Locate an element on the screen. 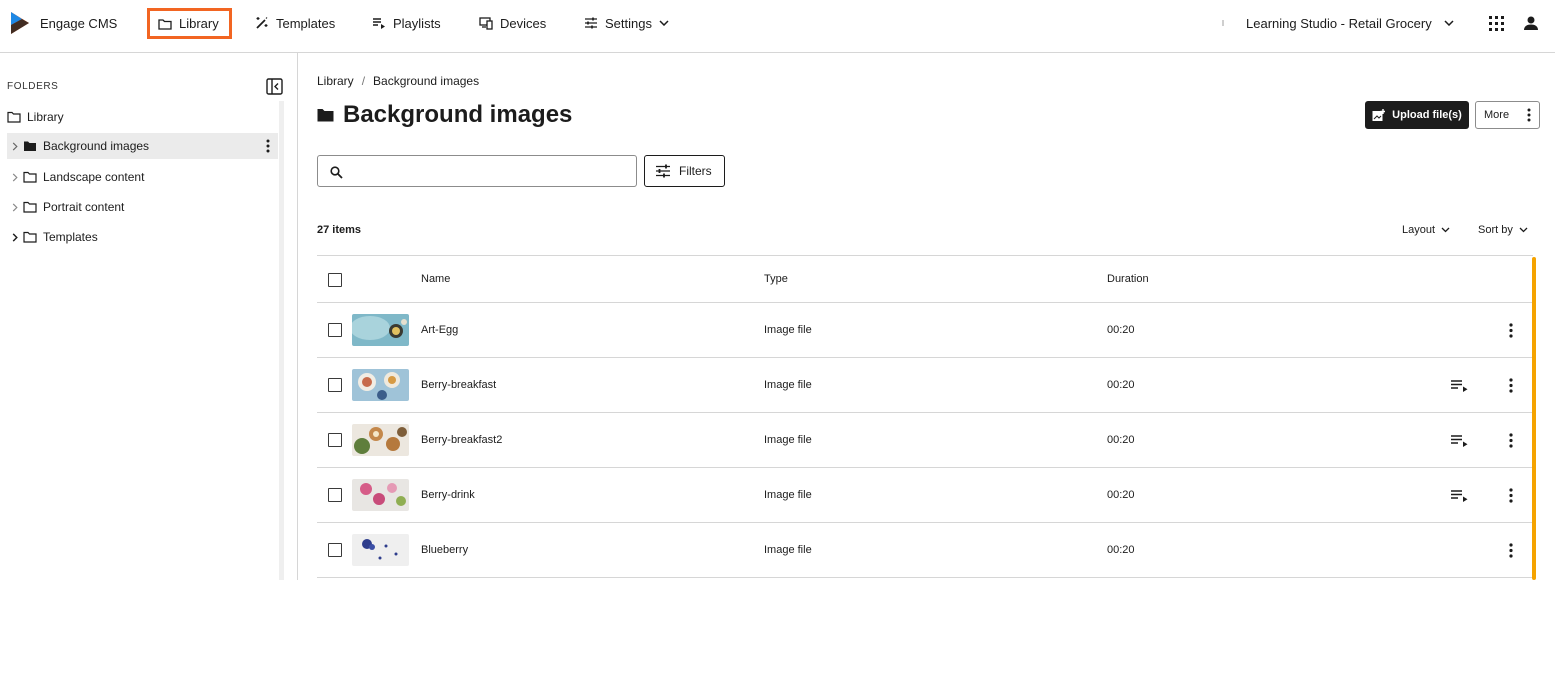  nav-templates: Templates is located at coordinates (295, 23).